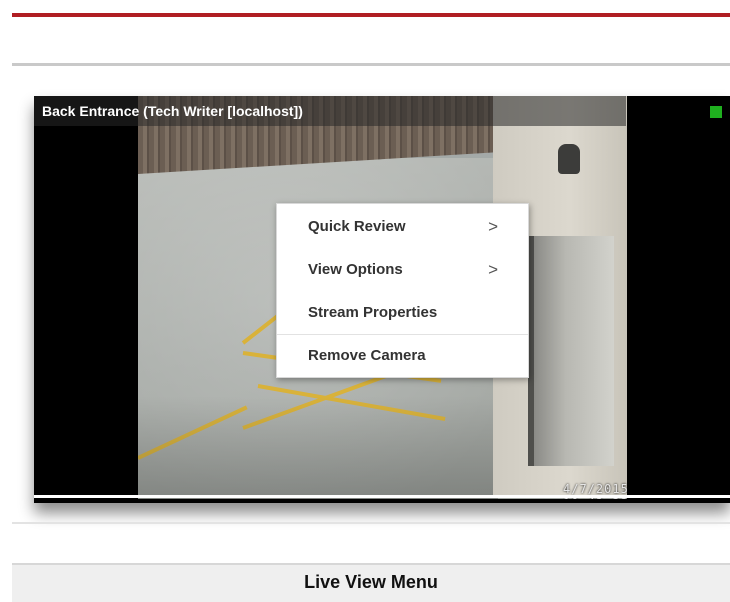 The image size is (730, 602). I want to click on menu-item-stream-properties: Stream Properties, so click(402, 313).